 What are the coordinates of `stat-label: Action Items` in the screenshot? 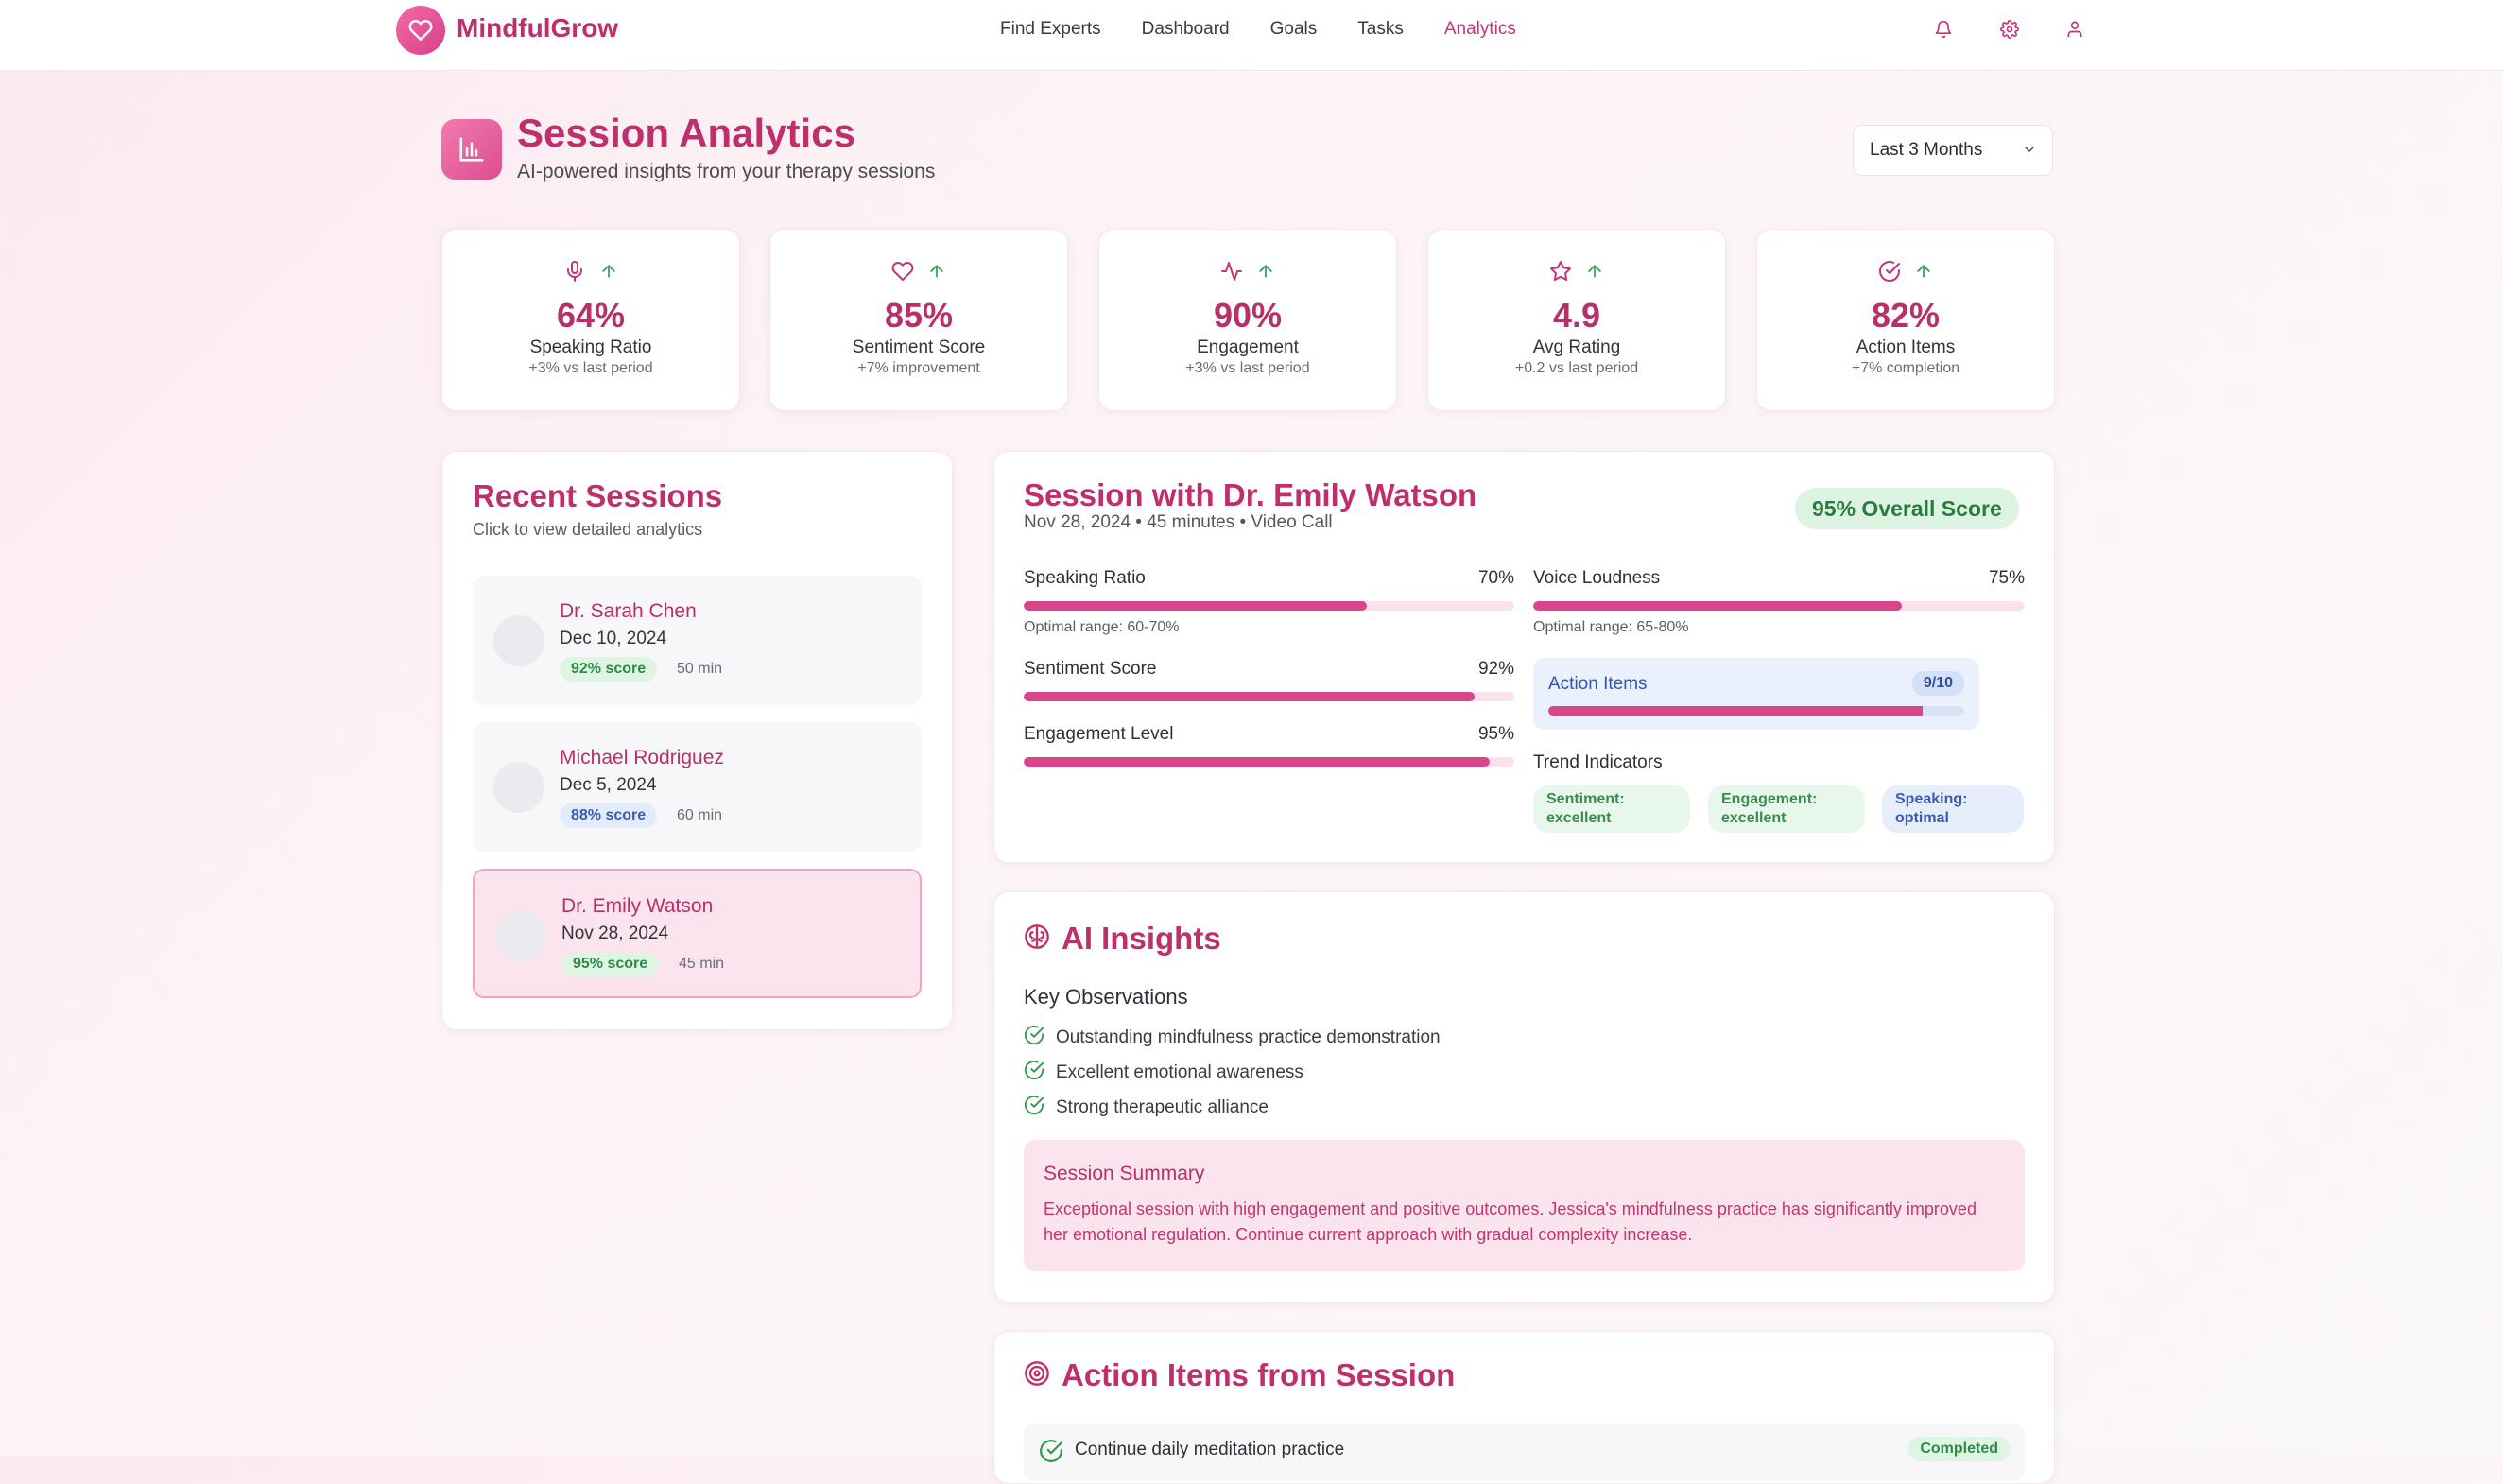 It's located at (1906, 347).